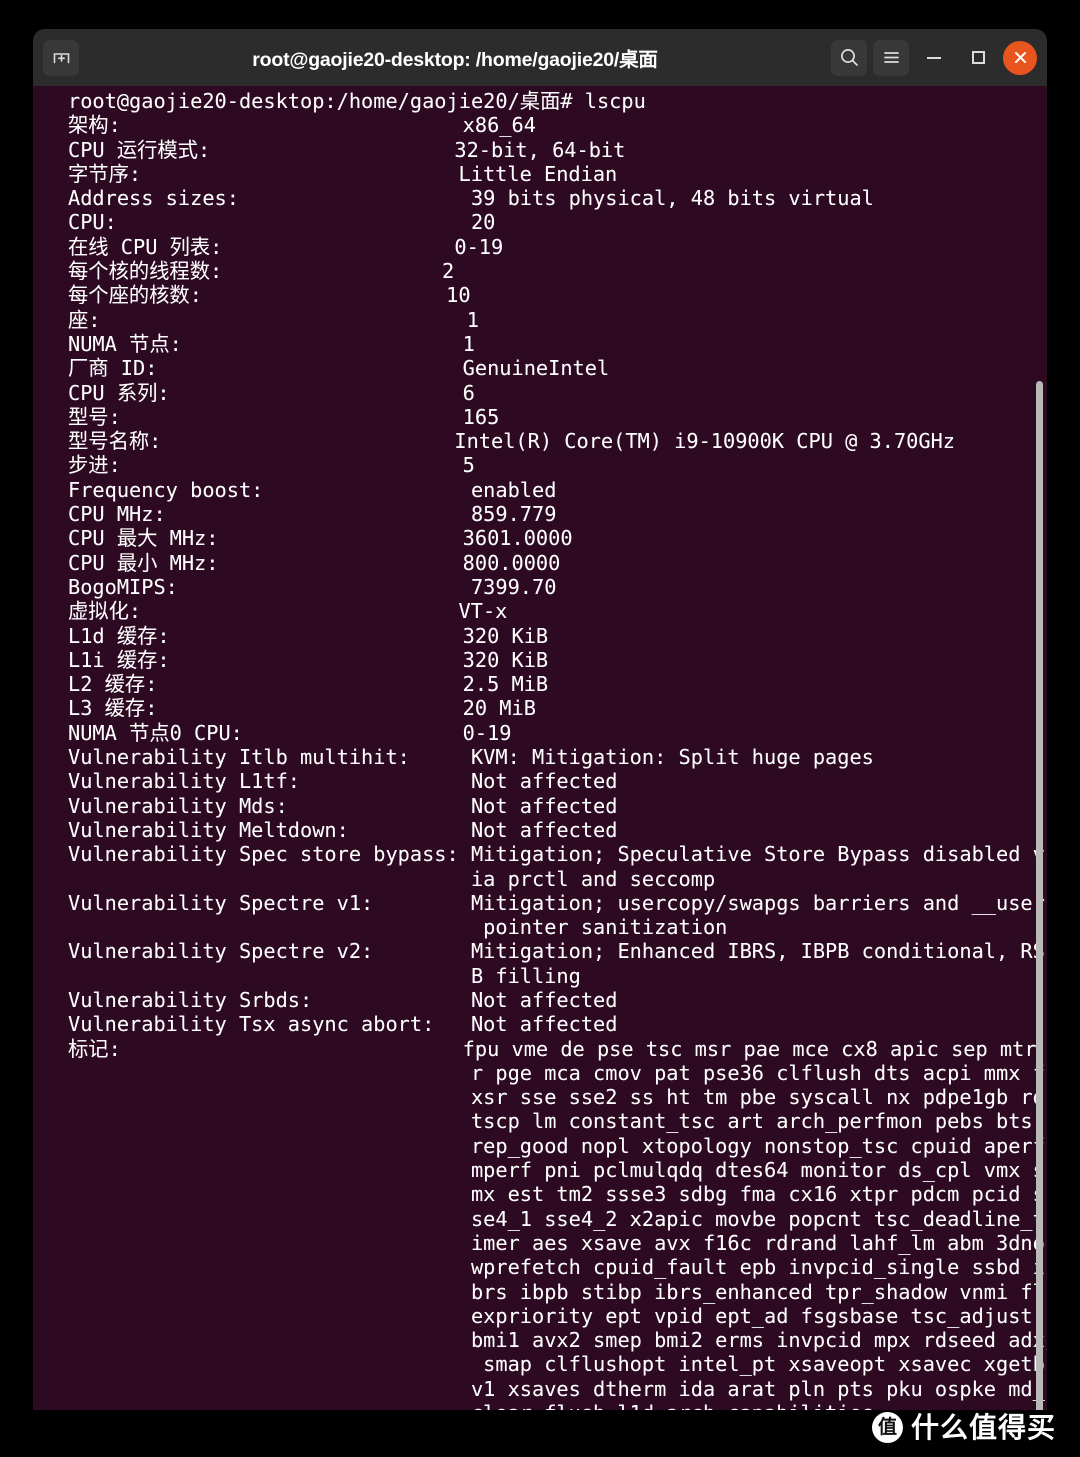 This screenshot has height=1457, width=1080. I want to click on maximize-icon, so click(978, 57).